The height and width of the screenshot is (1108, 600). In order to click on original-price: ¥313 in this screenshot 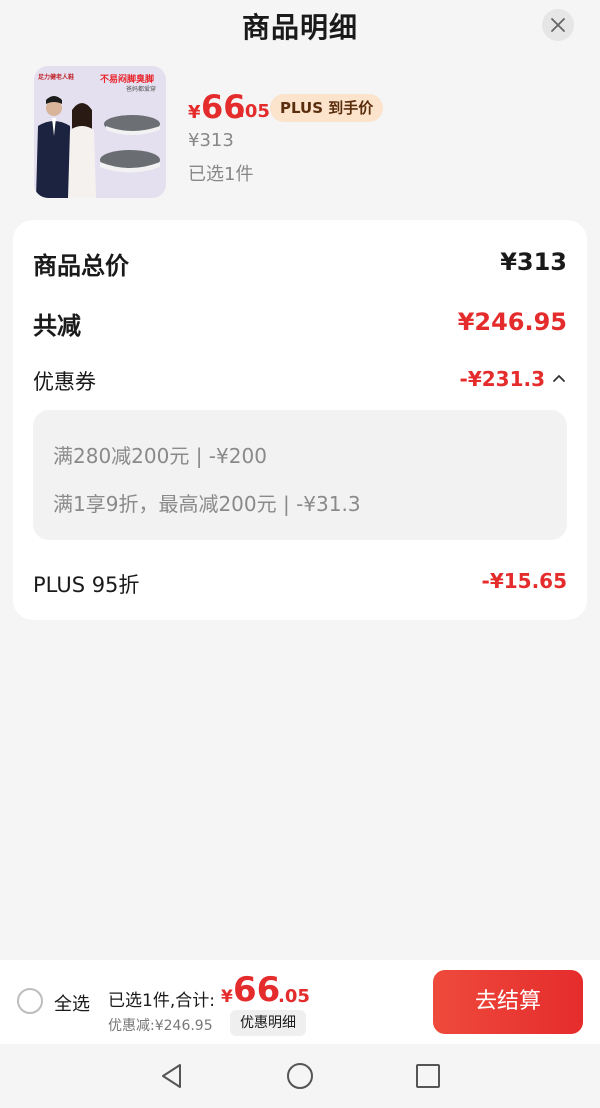, I will do `click(211, 140)`.